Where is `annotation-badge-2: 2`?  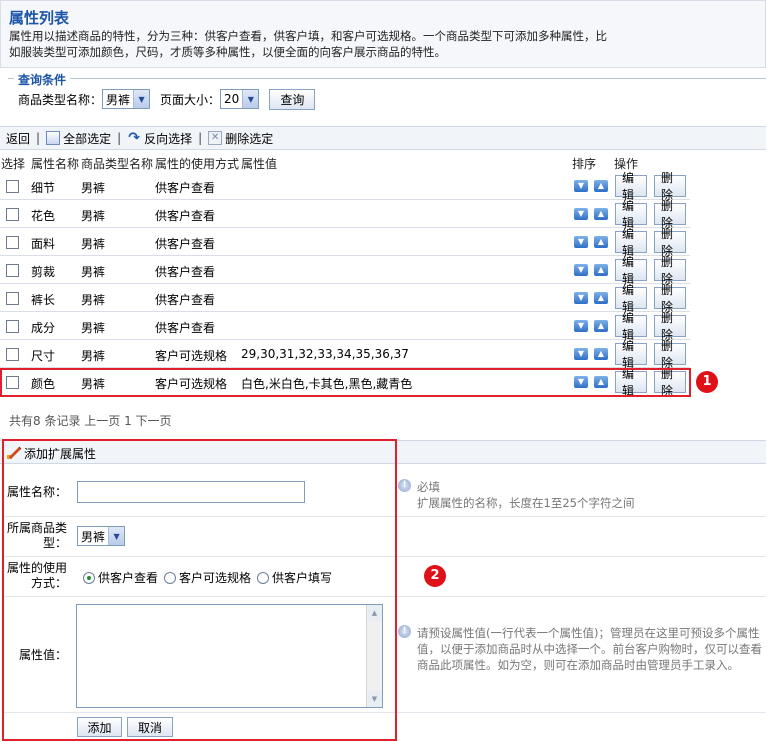
annotation-badge-2: 2 is located at coordinates (435, 576).